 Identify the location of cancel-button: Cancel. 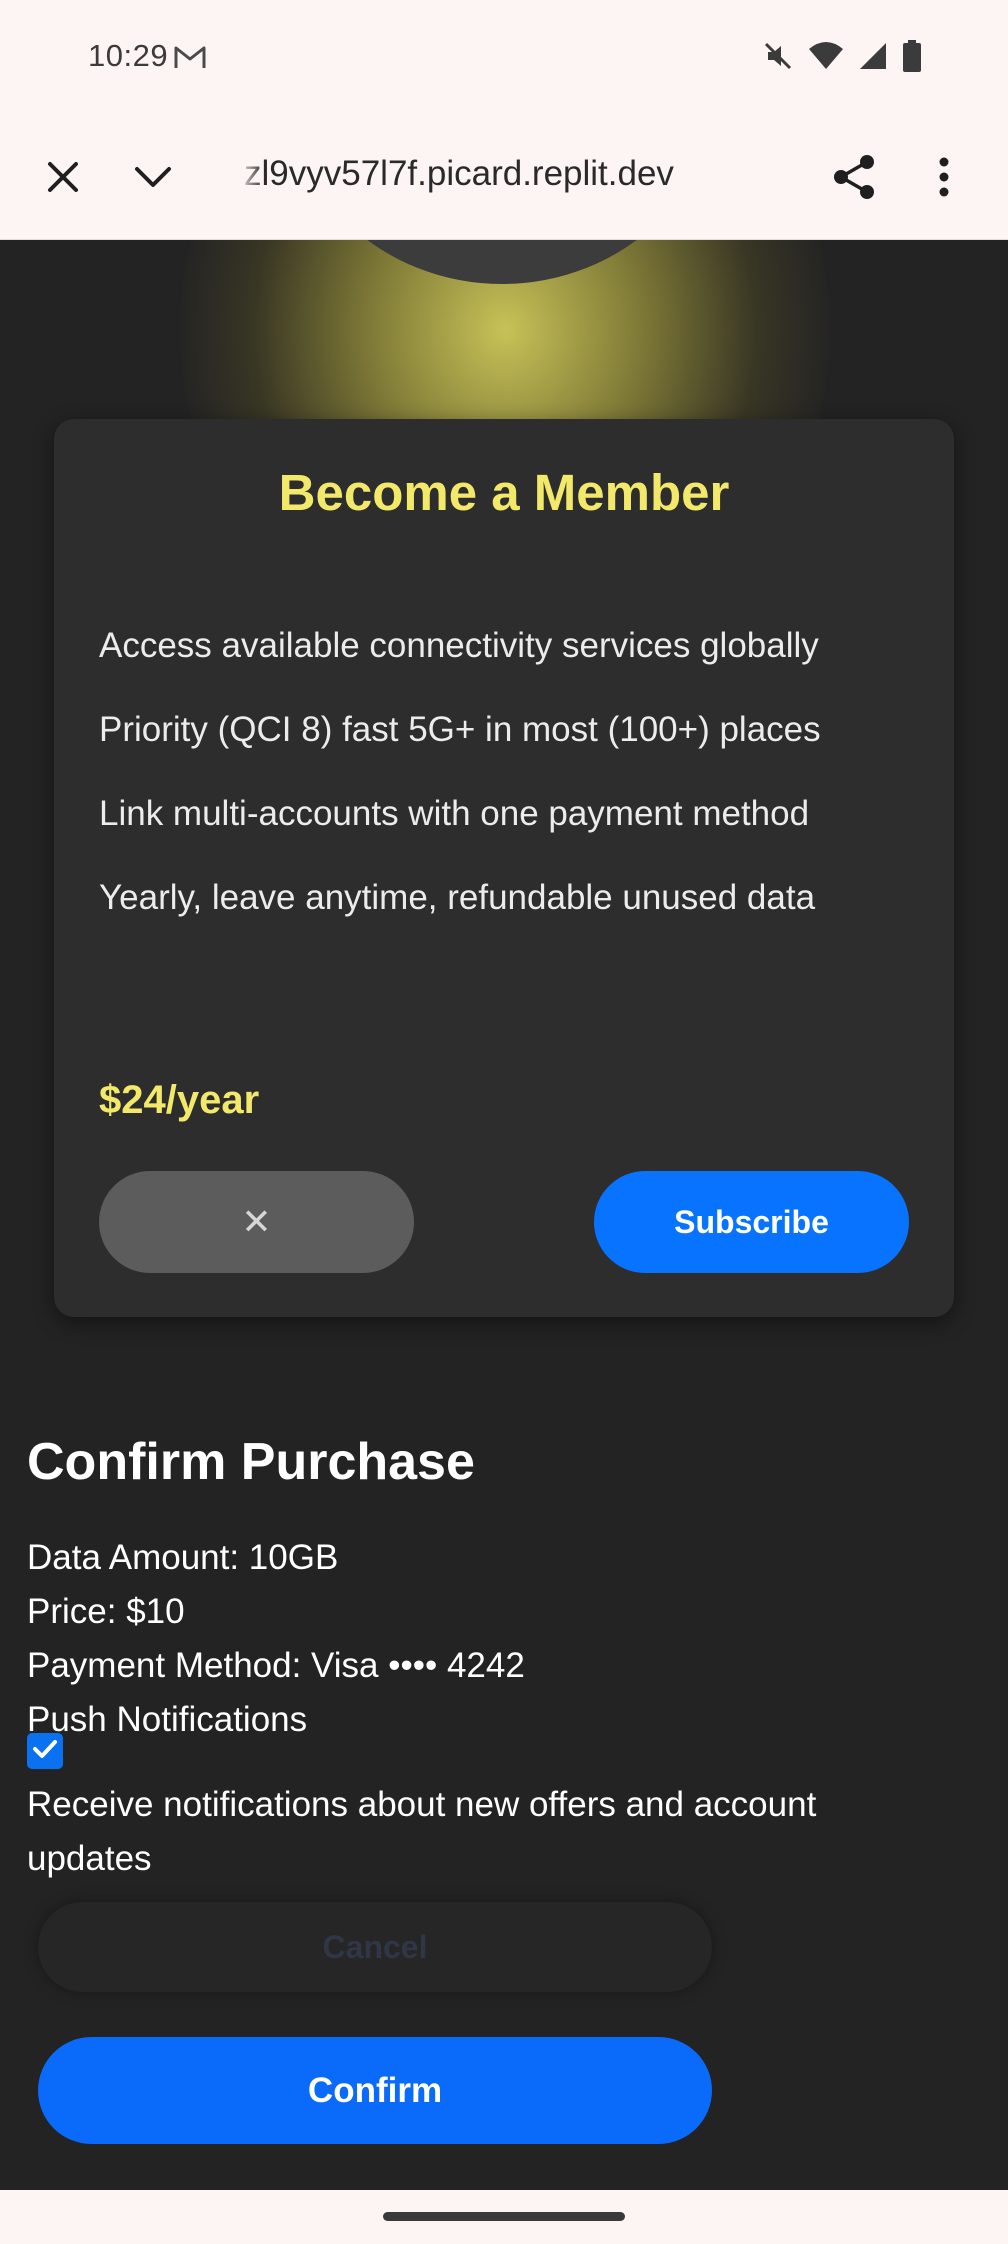
(375, 1947).